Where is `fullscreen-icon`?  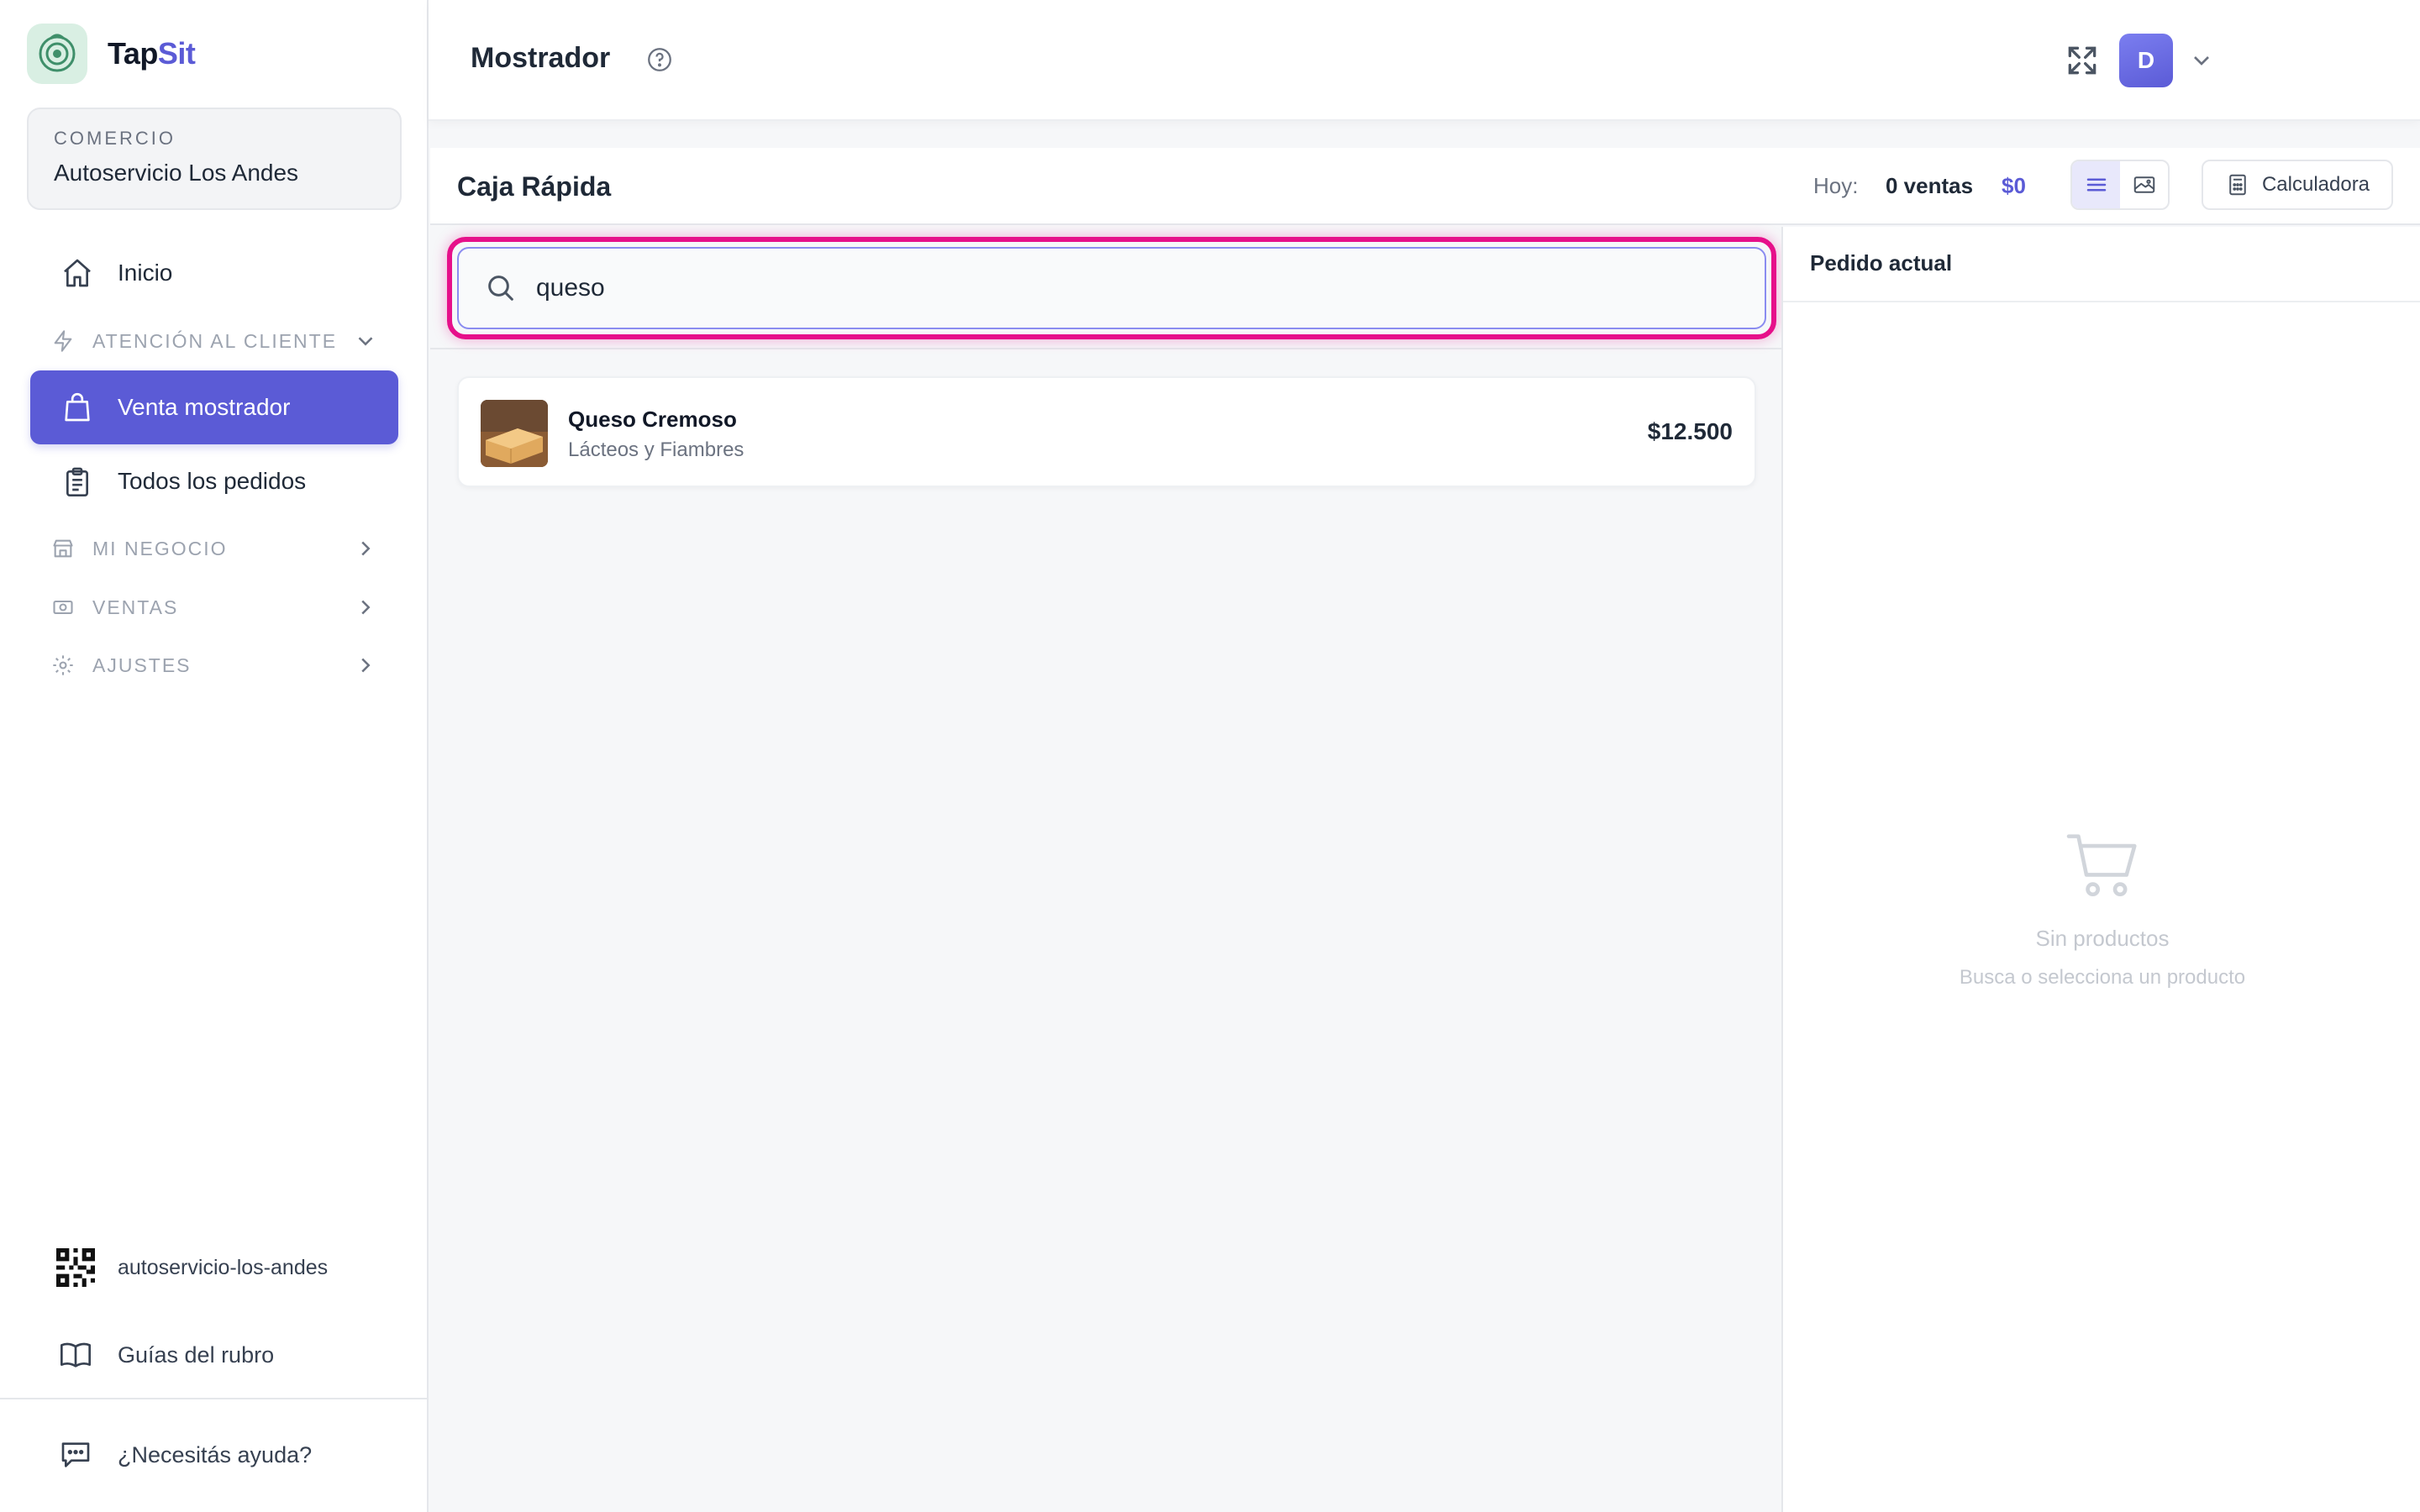
fullscreen-icon is located at coordinates (2083, 60).